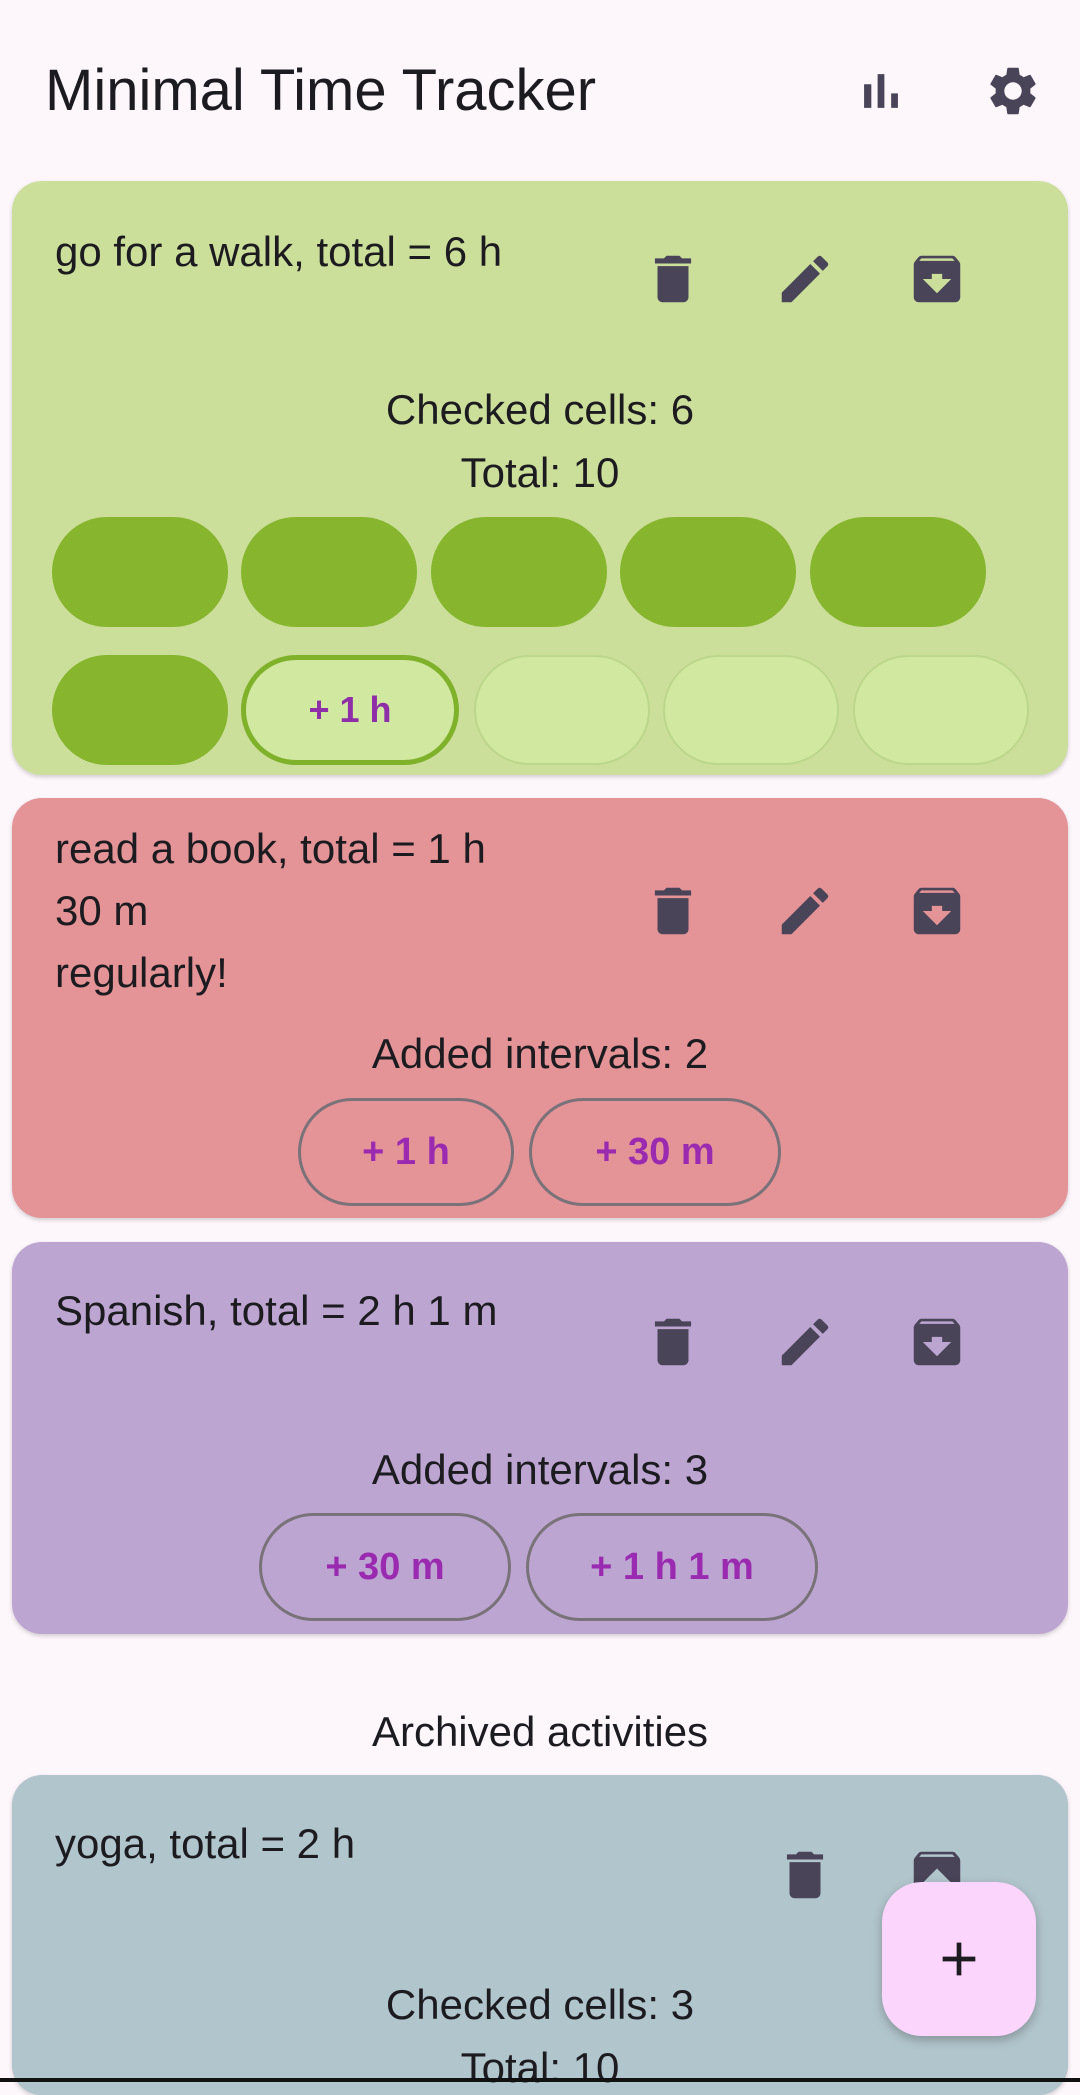 This screenshot has height=2095, width=1080. Describe the element at coordinates (406, 1152) in the screenshot. I see `add-interval-button: + 1 h` at that location.